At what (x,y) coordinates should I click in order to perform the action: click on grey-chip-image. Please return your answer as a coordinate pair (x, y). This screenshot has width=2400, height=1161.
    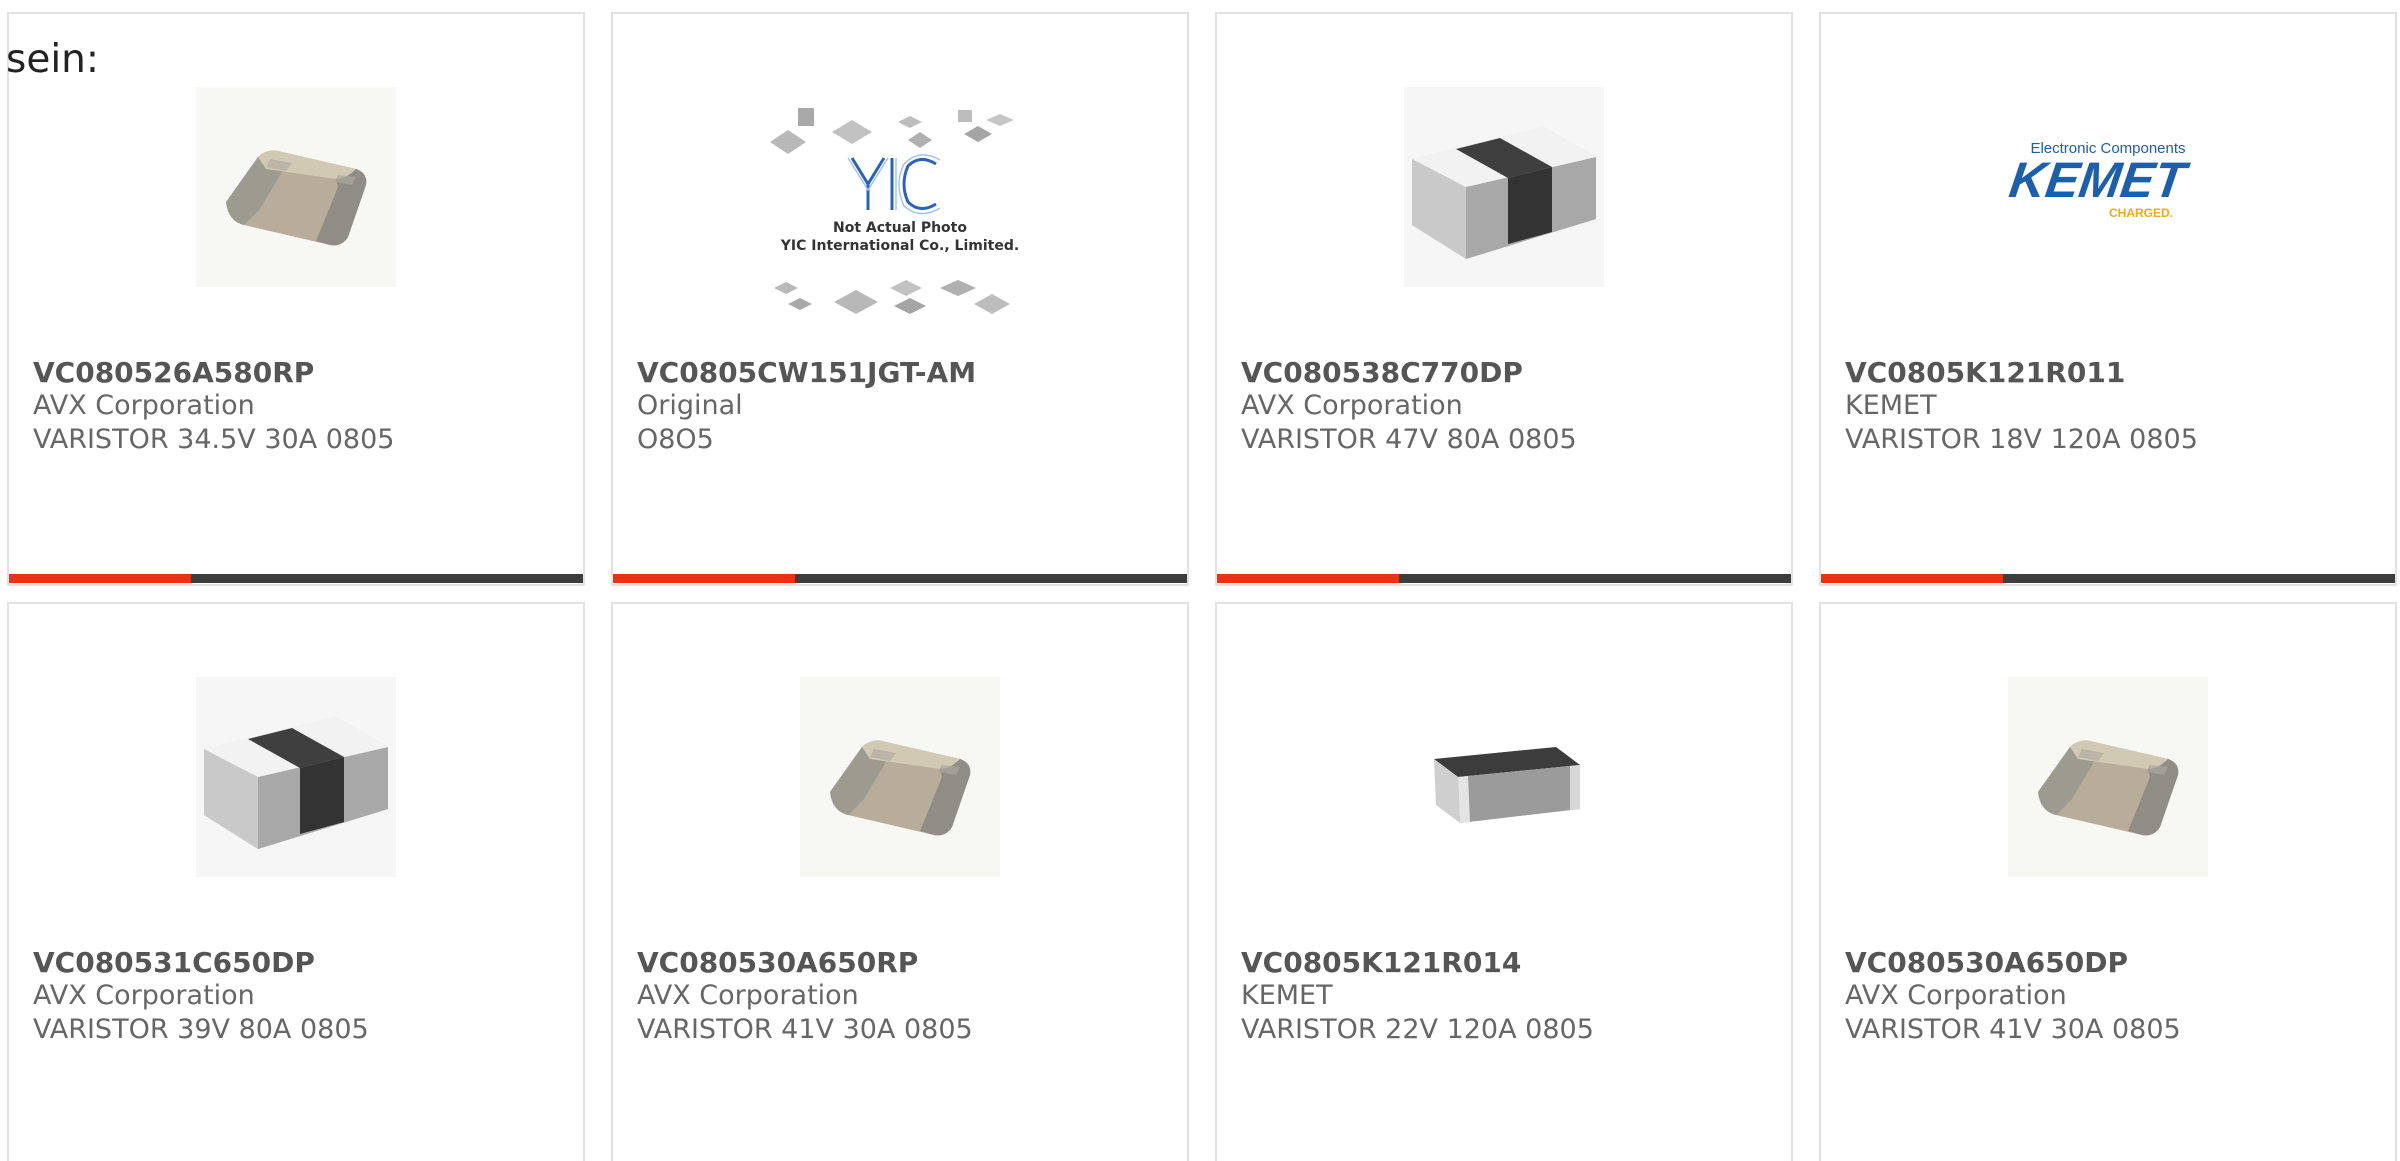
    Looking at the image, I should click on (1504, 777).